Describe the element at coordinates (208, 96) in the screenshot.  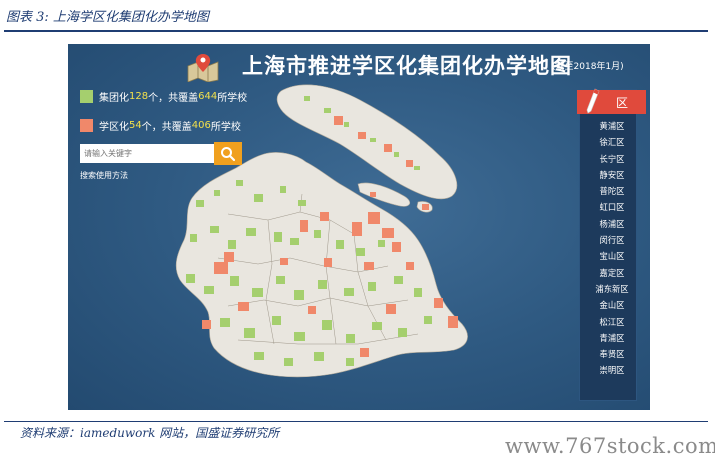
I see `legend-group-schools: 644` at that location.